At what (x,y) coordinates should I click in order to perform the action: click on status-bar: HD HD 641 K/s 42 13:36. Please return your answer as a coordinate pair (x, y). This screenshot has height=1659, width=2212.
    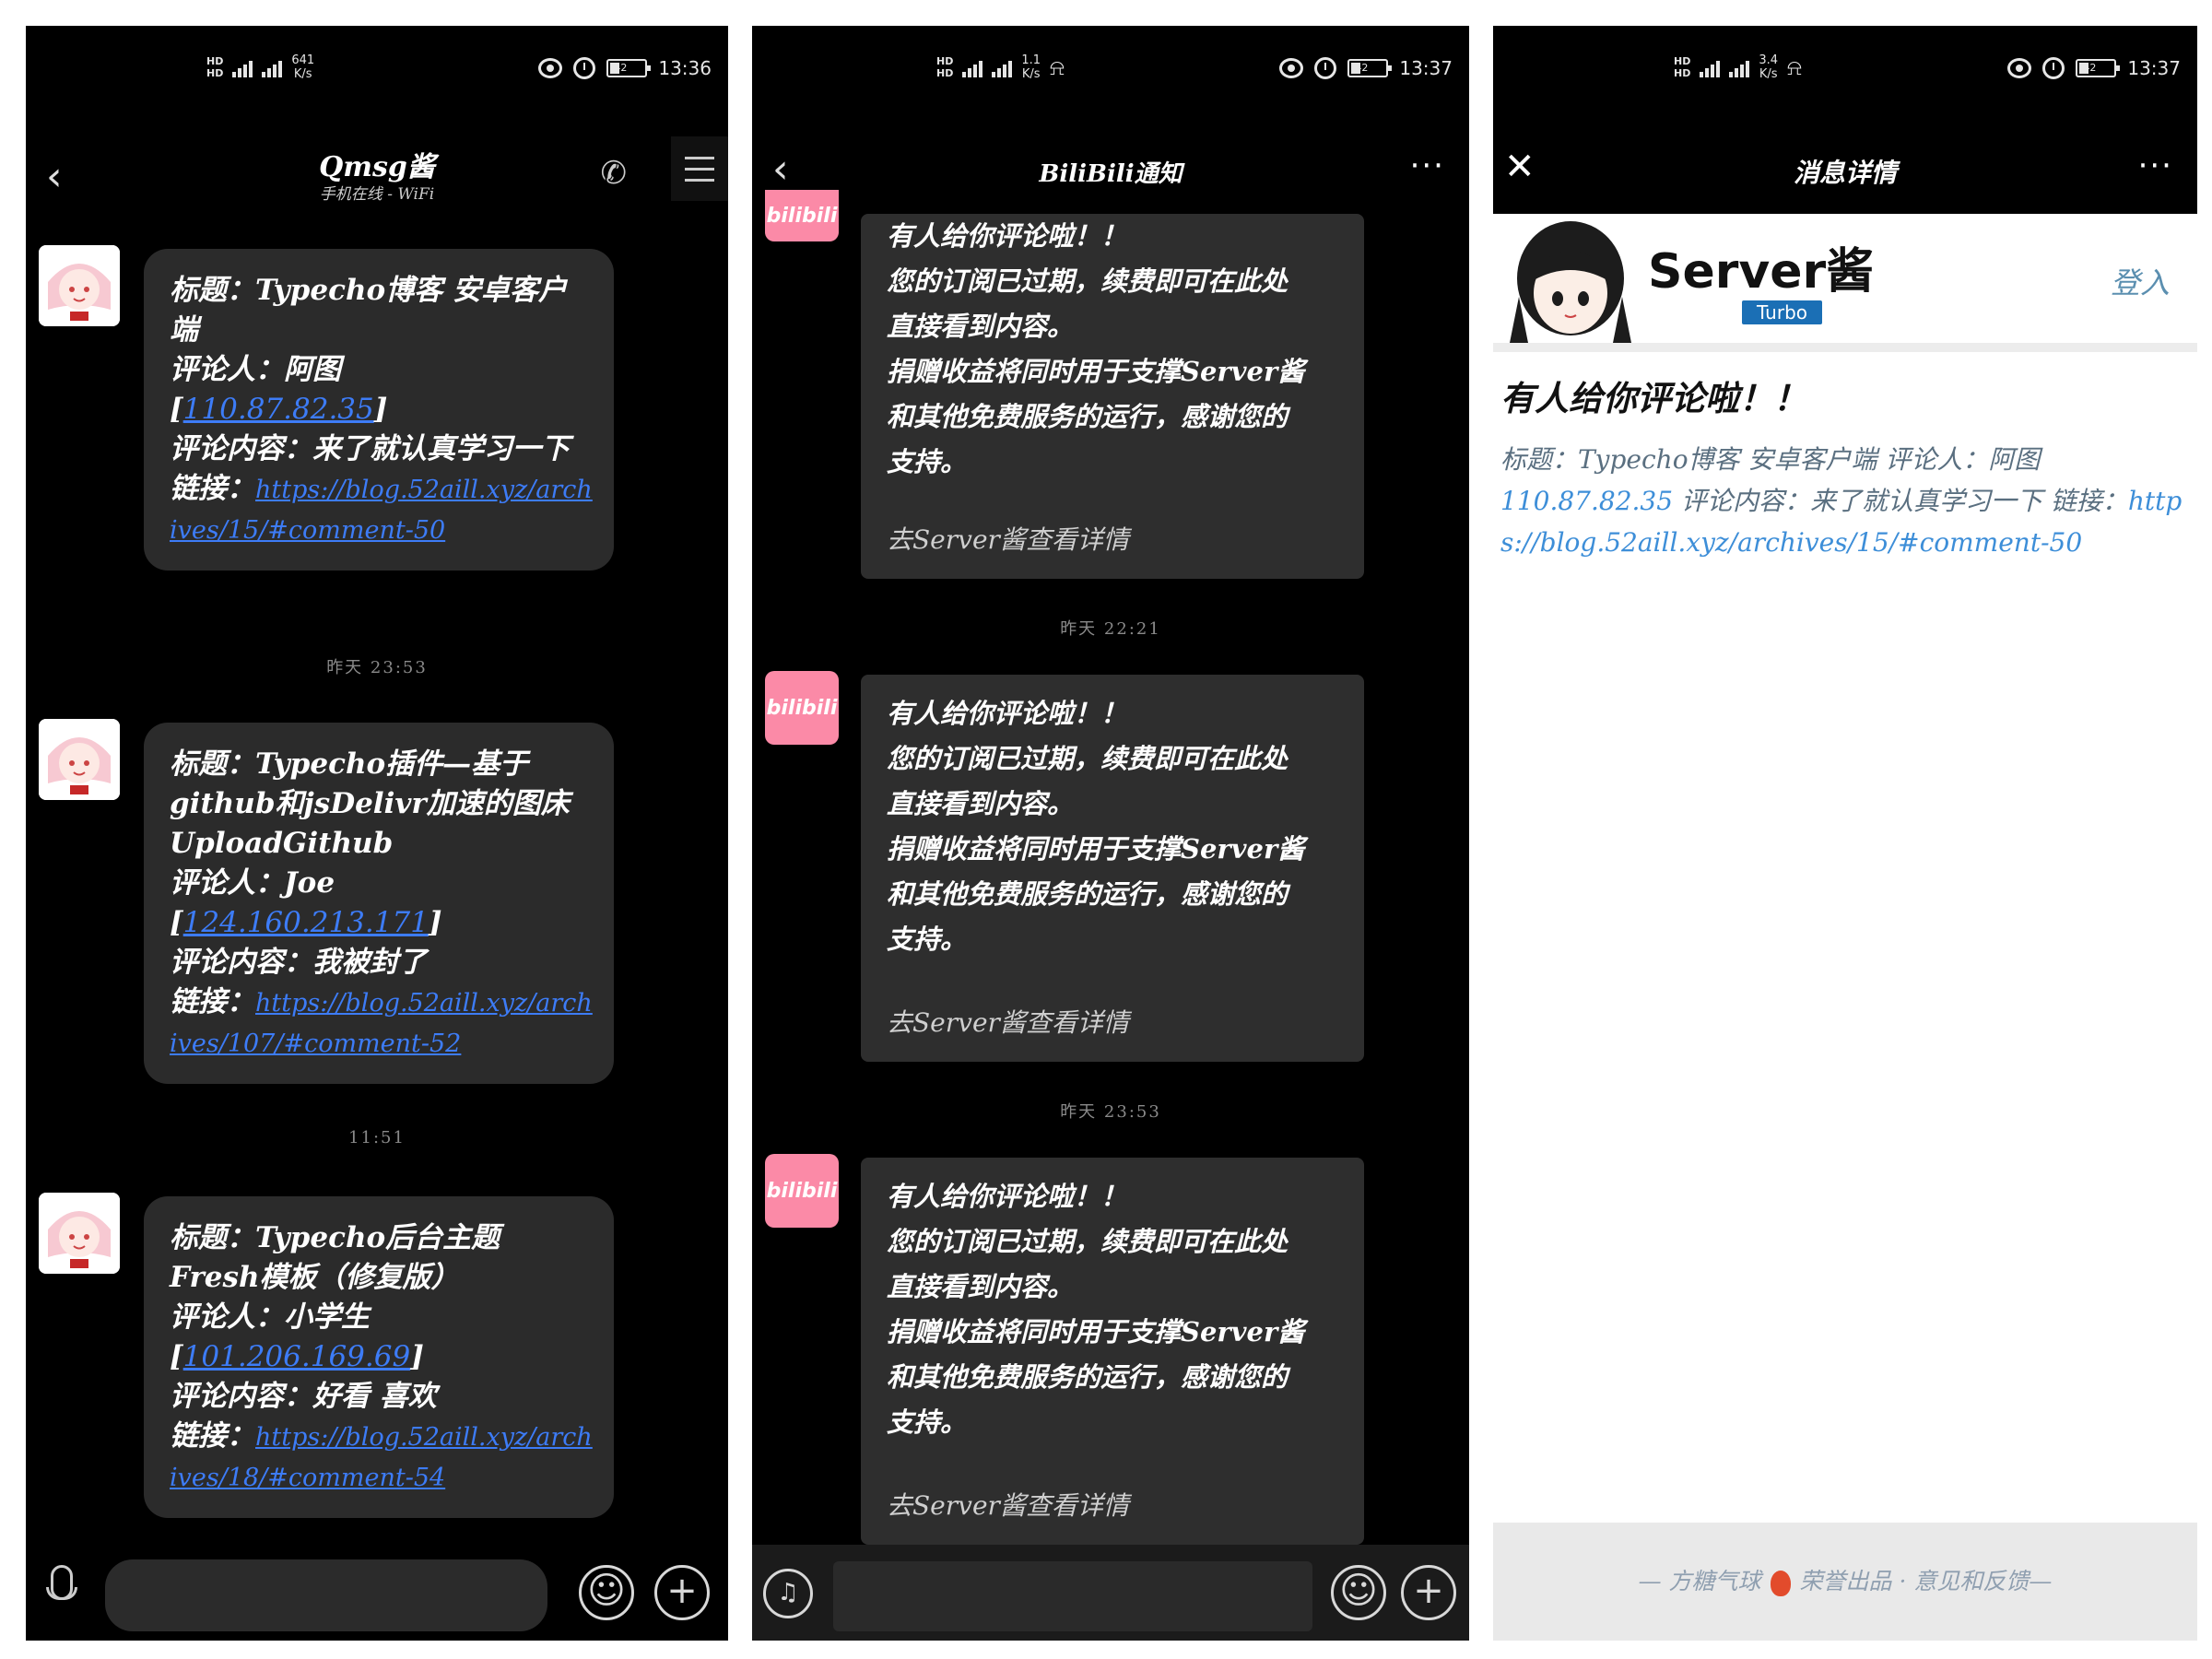
    Looking at the image, I should click on (377, 76).